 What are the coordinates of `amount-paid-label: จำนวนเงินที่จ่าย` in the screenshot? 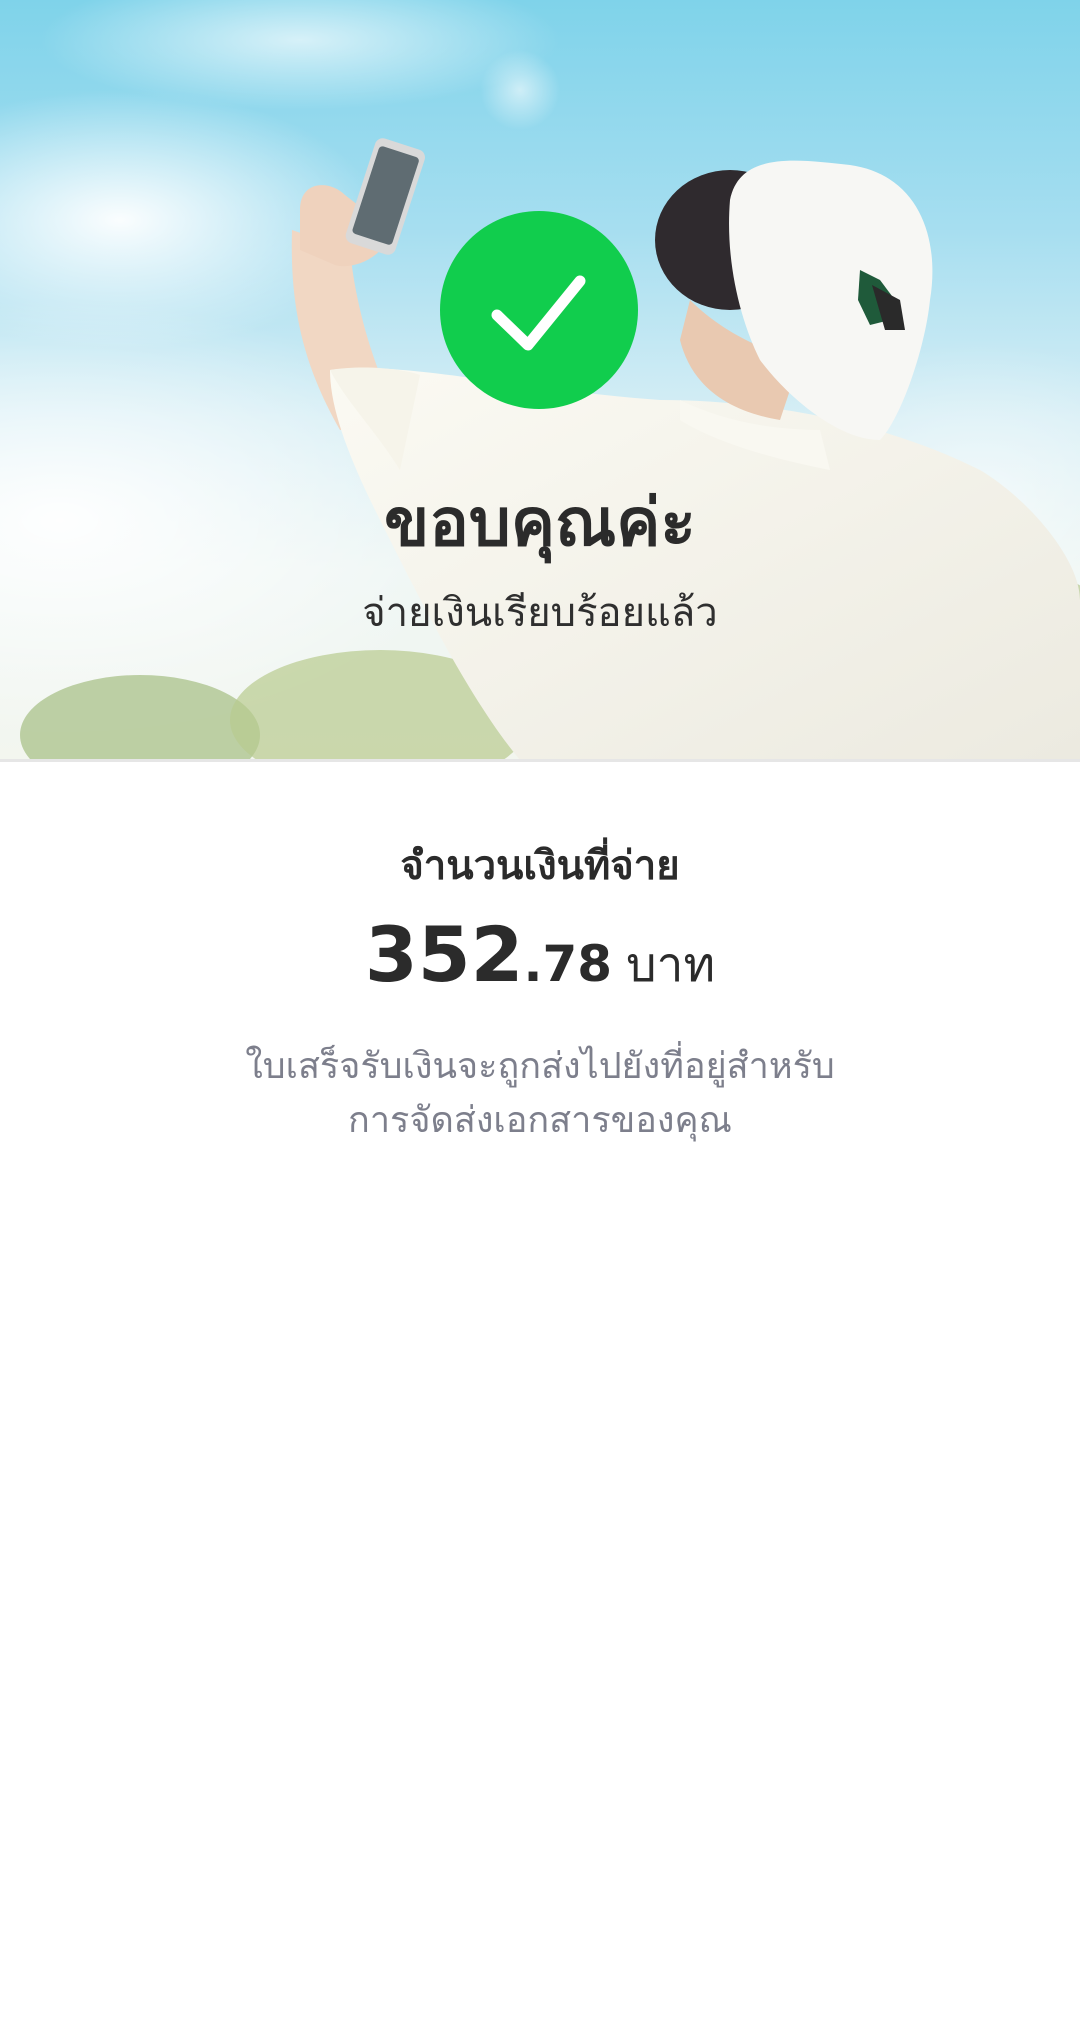 It's located at (540, 866).